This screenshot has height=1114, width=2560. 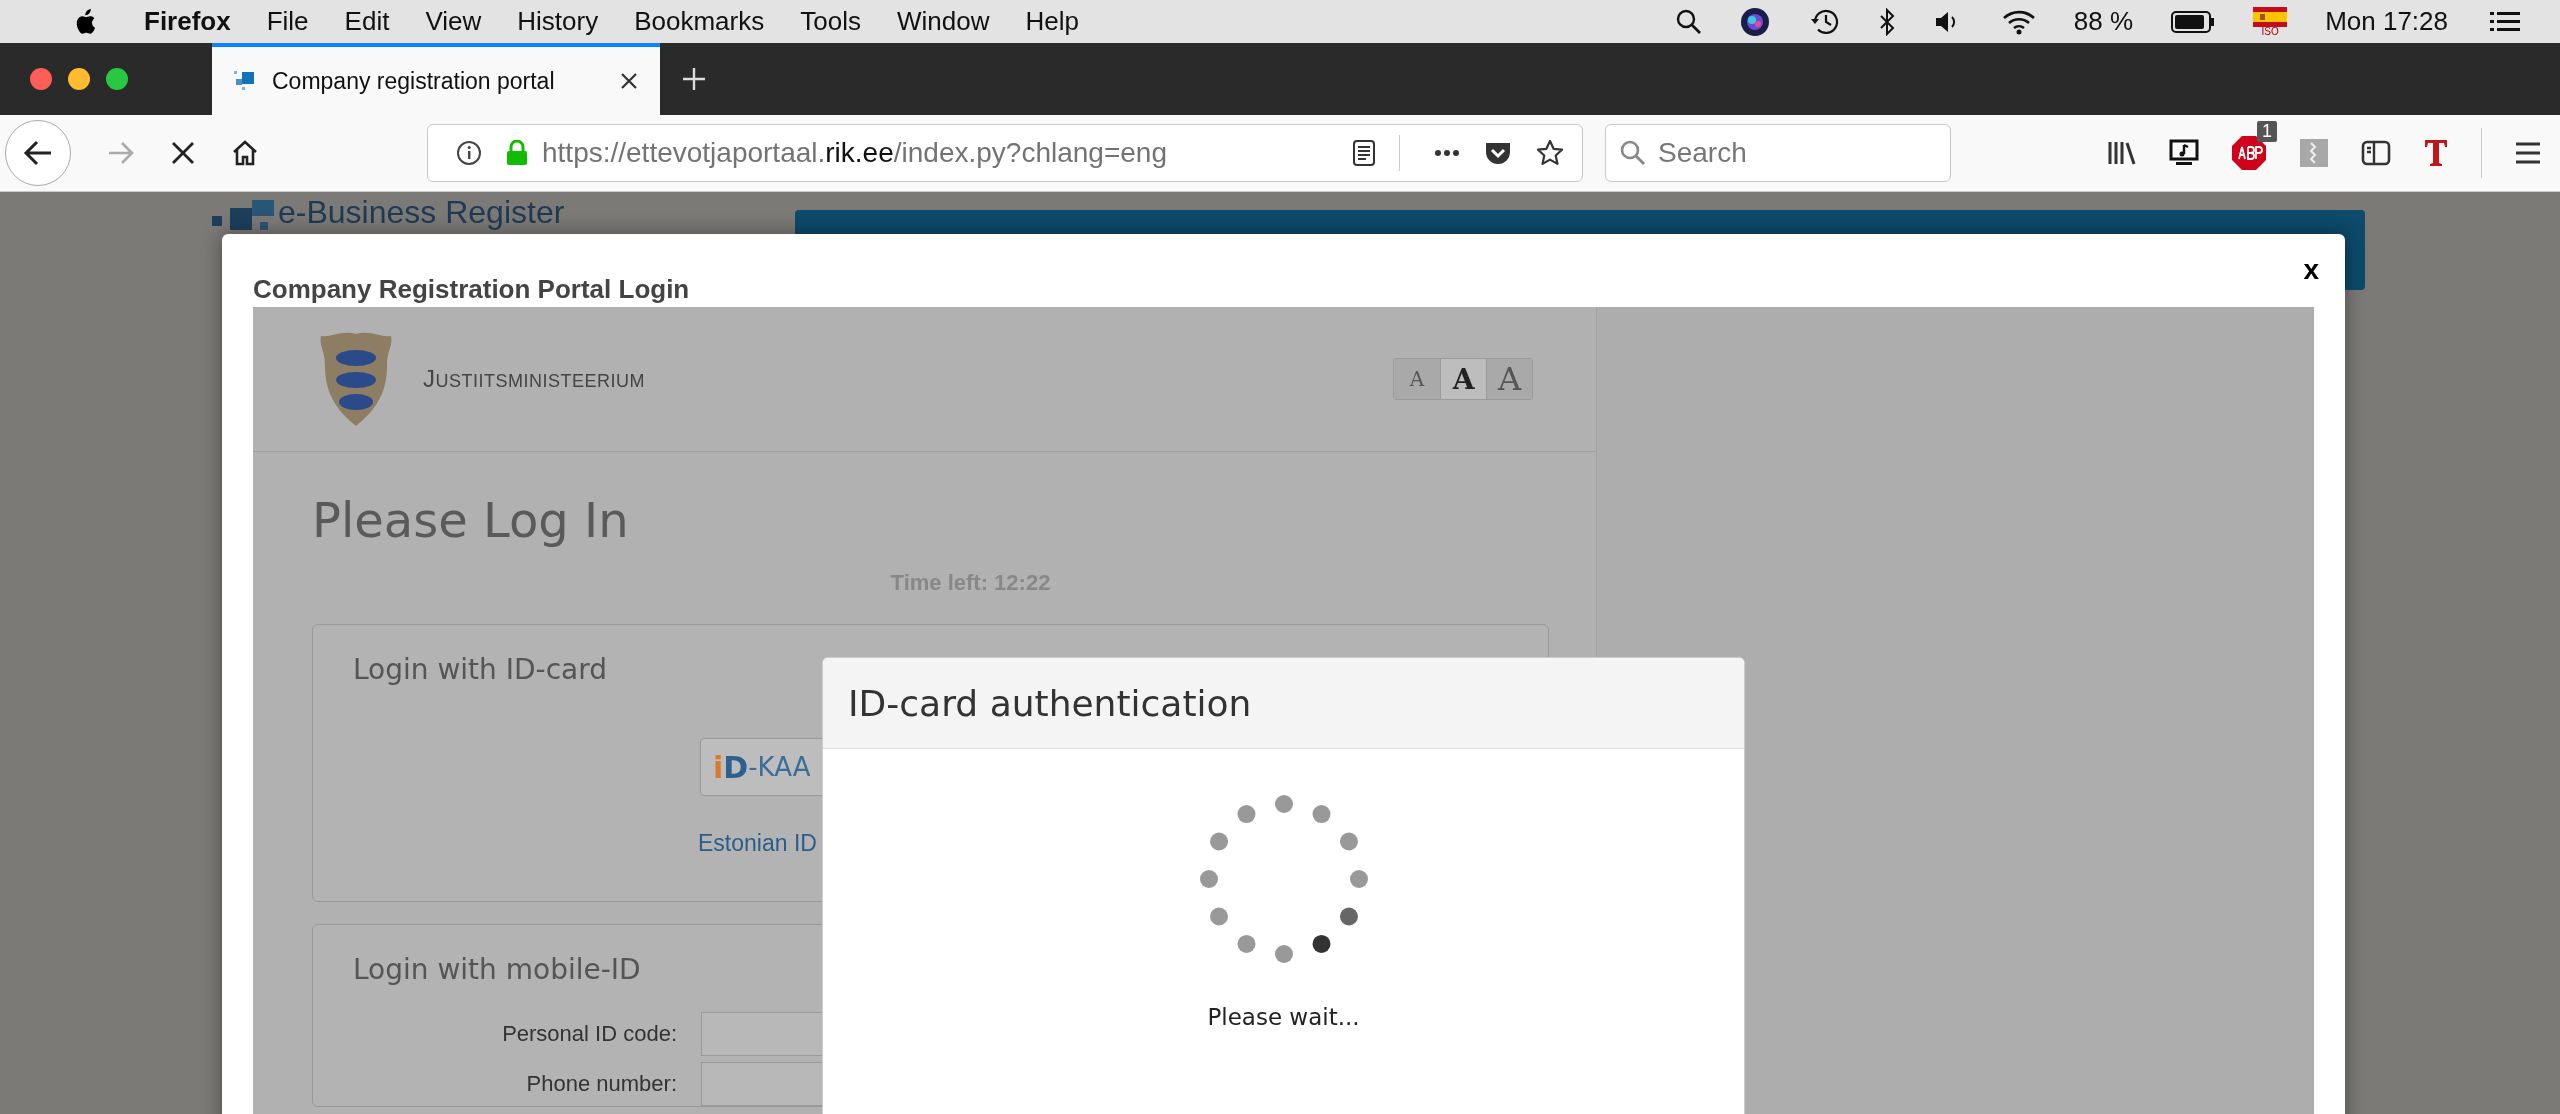 What do you see at coordinates (694, 79) in the screenshot?
I see `new-tab-icon` at bounding box center [694, 79].